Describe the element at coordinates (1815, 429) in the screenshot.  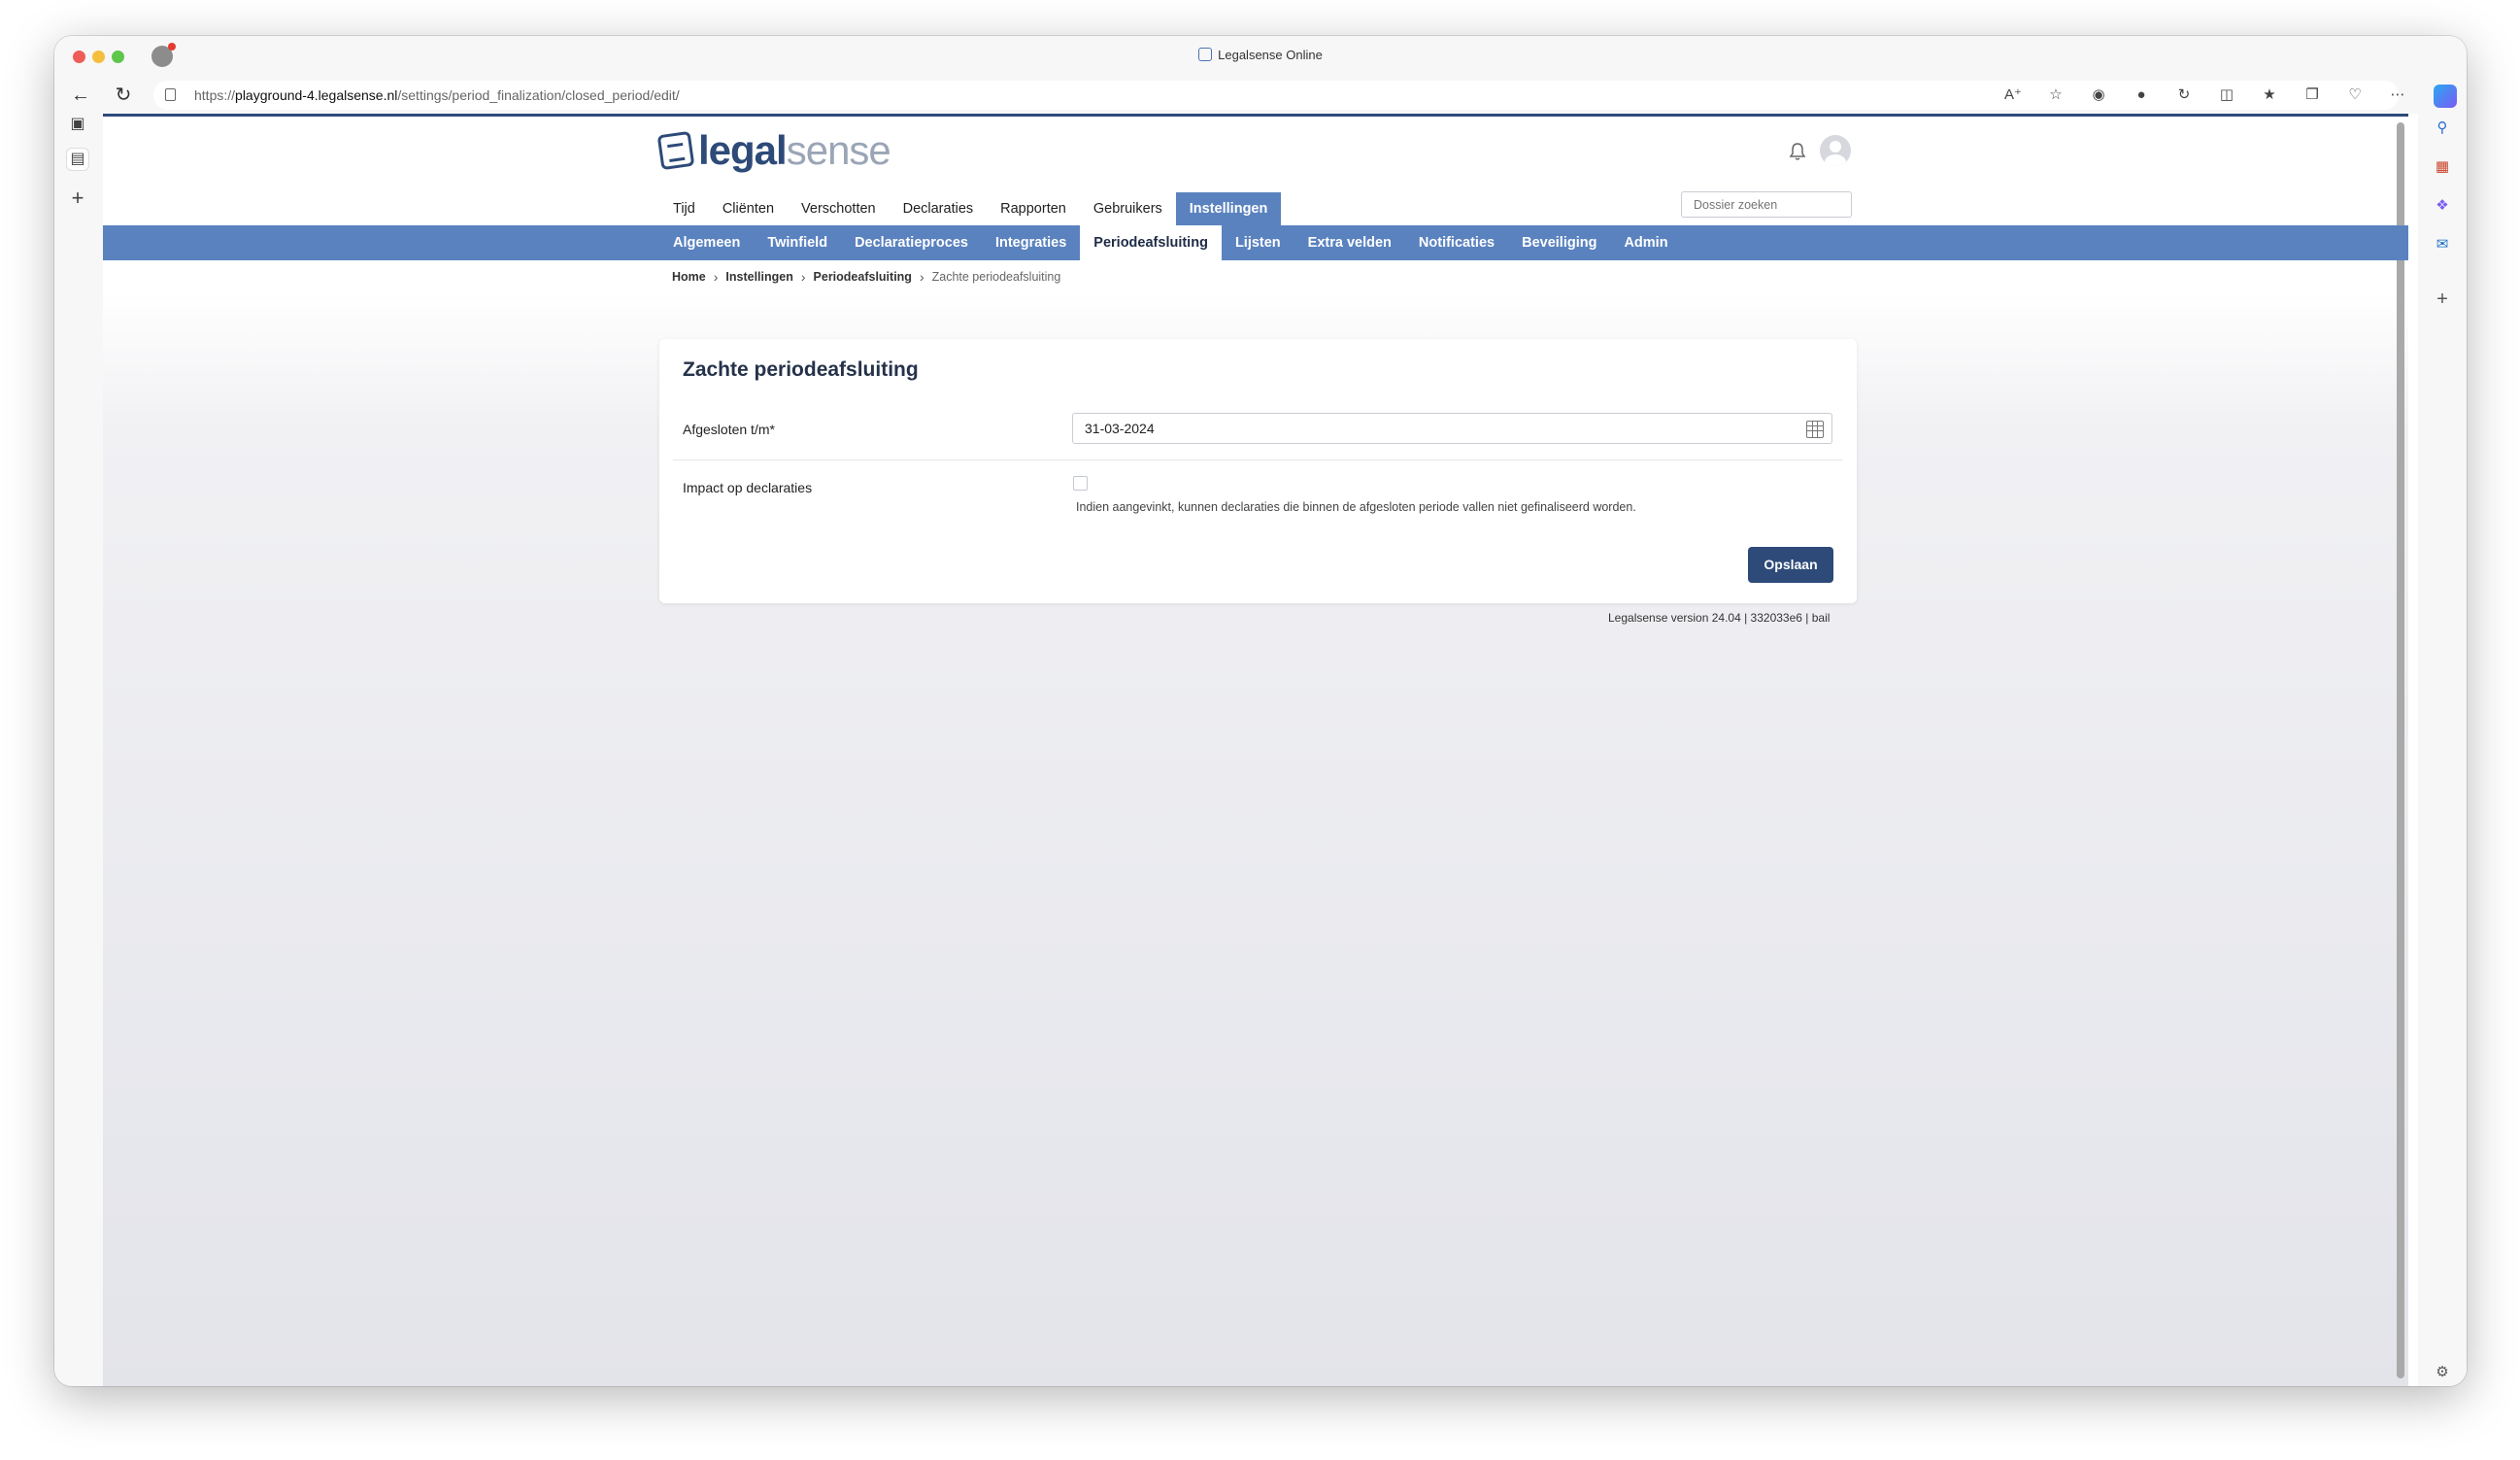
I see `calendar-icon` at that location.